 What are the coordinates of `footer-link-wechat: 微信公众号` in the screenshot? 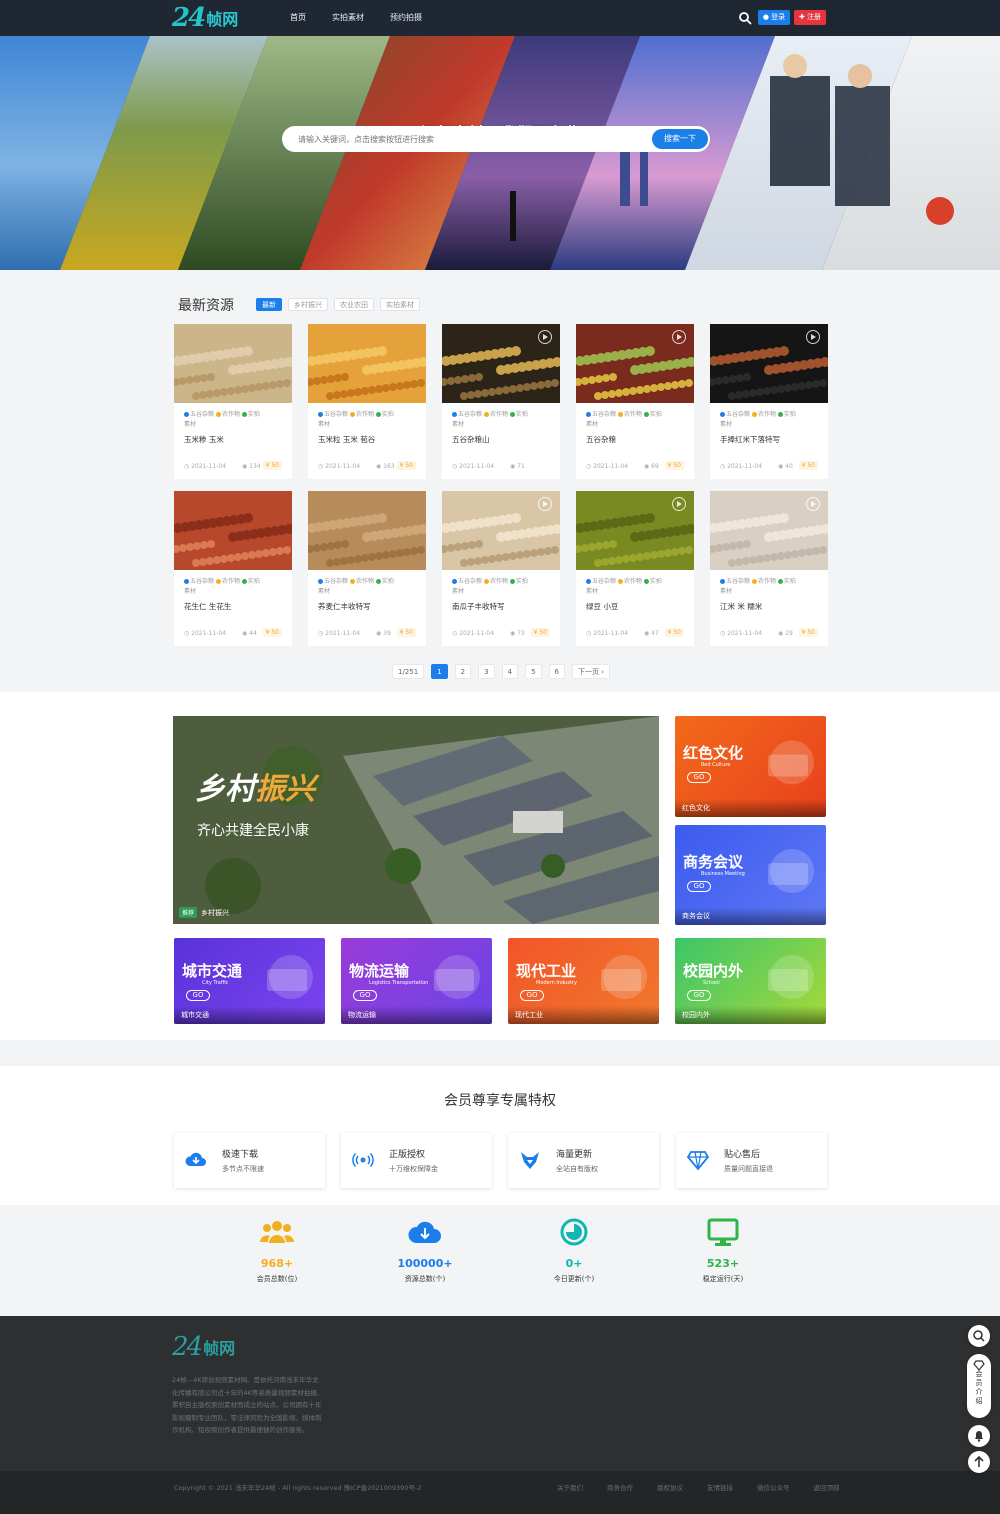 It's located at (773, 1487).